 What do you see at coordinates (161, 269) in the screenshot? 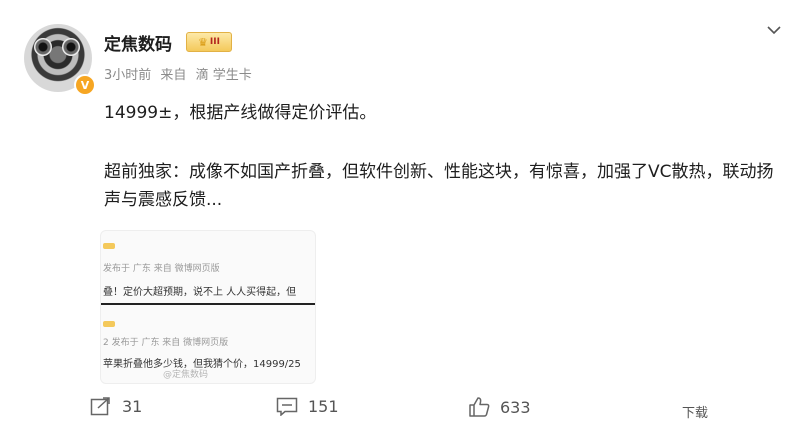
I see `thumb-meta-1: 发布于 广东 来自 微博网页版` at bounding box center [161, 269].